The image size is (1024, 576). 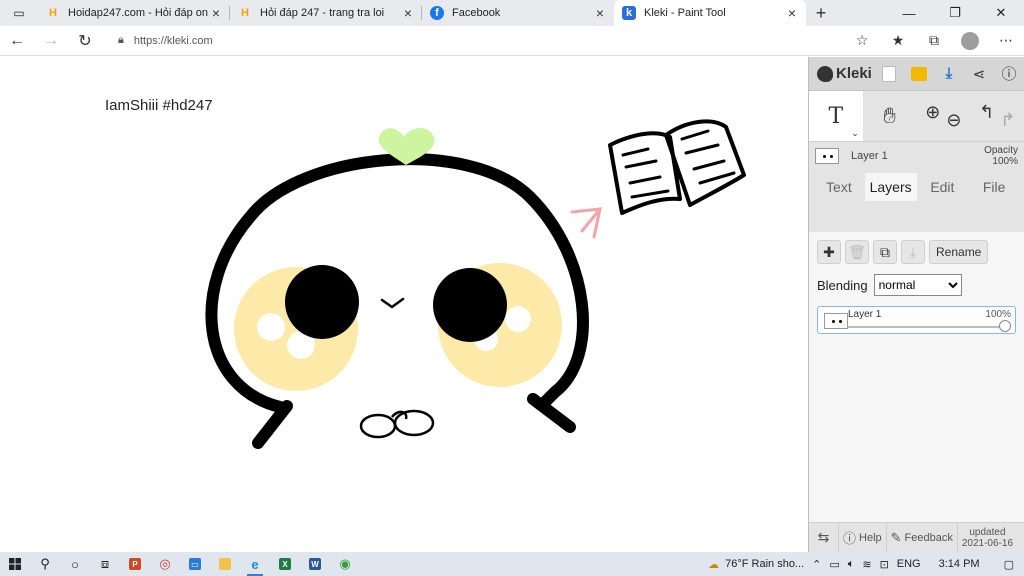 What do you see at coordinates (922, 537) in the screenshot?
I see `feedback-link: ✎ Feedback` at bounding box center [922, 537].